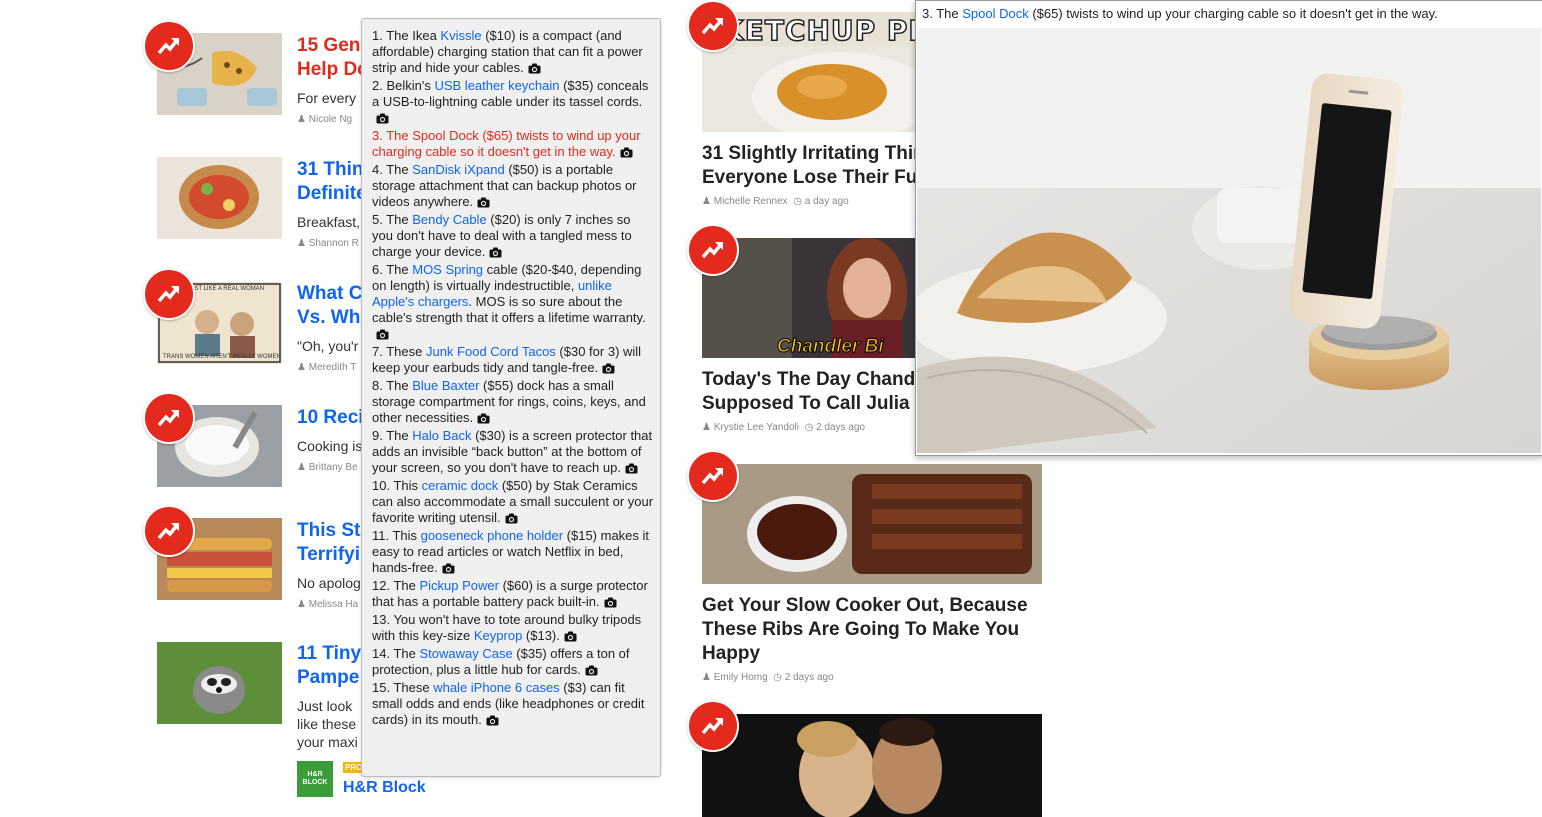 Image resolution: width=1542 pixels, height=817 pixels. Describe the element at coordinates (333, 367) in the screenshot. I see `author-name: Meredith T` at that location.